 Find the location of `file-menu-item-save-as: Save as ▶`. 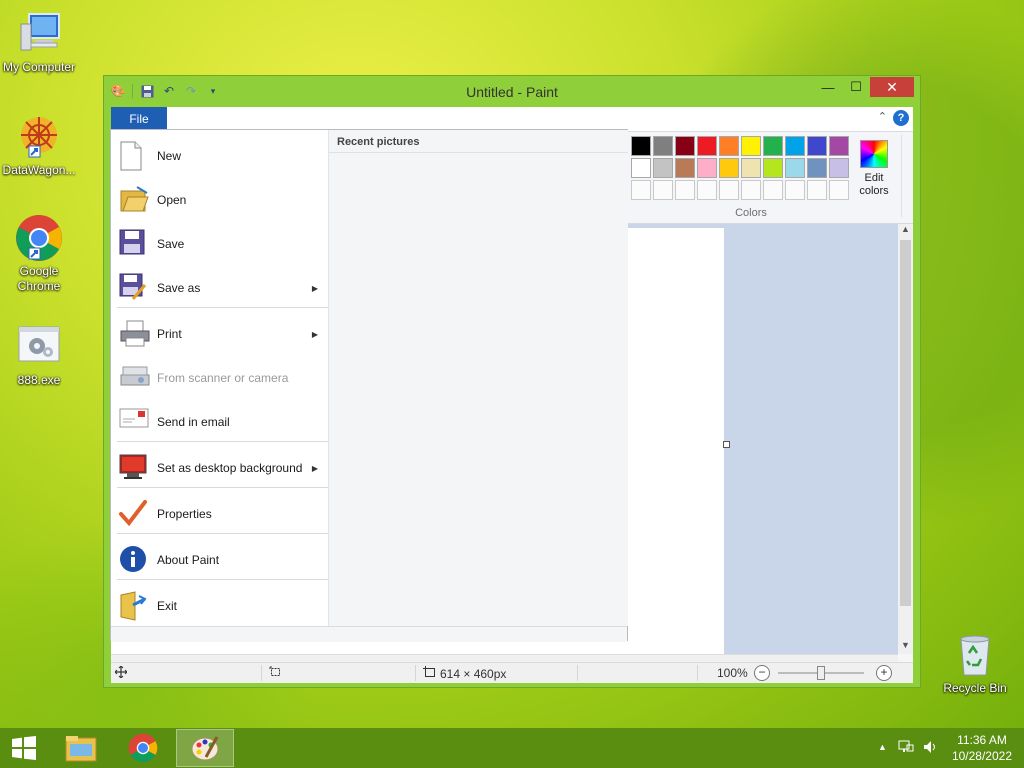

file-menu-item-save-as: Save as ▶ is located at coordinates (219, 288).